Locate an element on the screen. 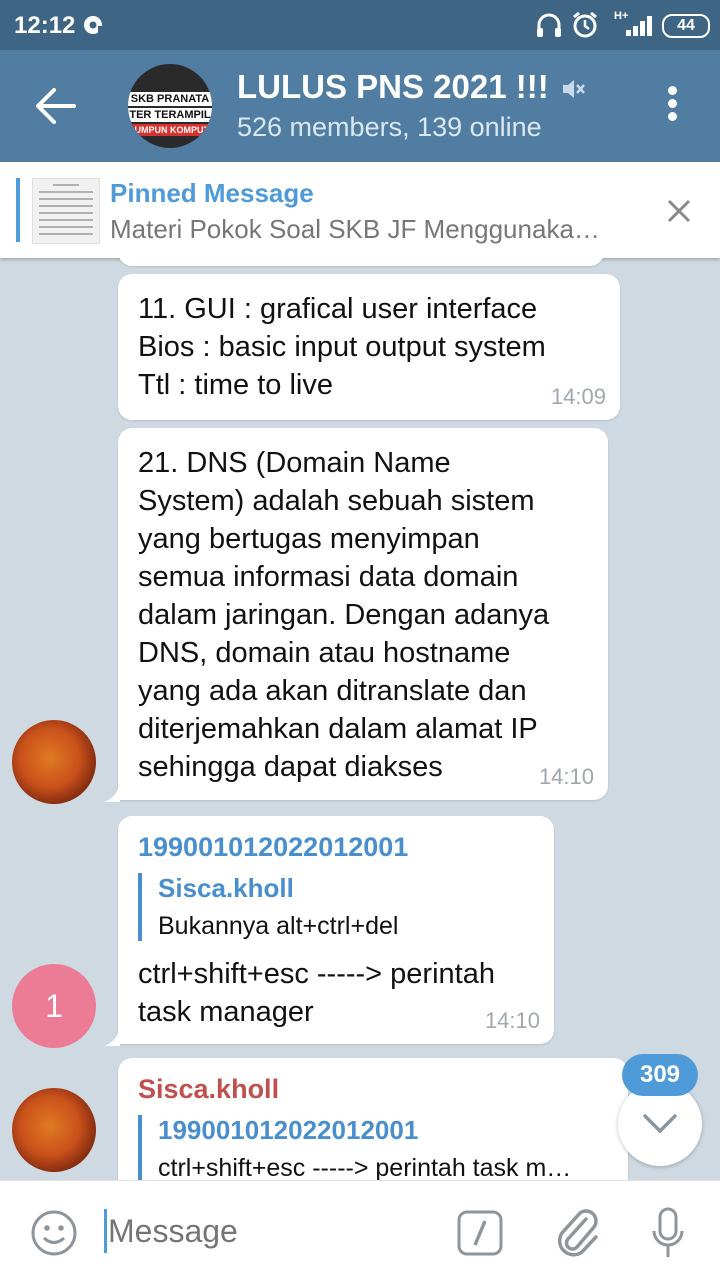 This screenshot has width=720, height=1281. battery-icon: 44 is located at coordinates (686, 26).